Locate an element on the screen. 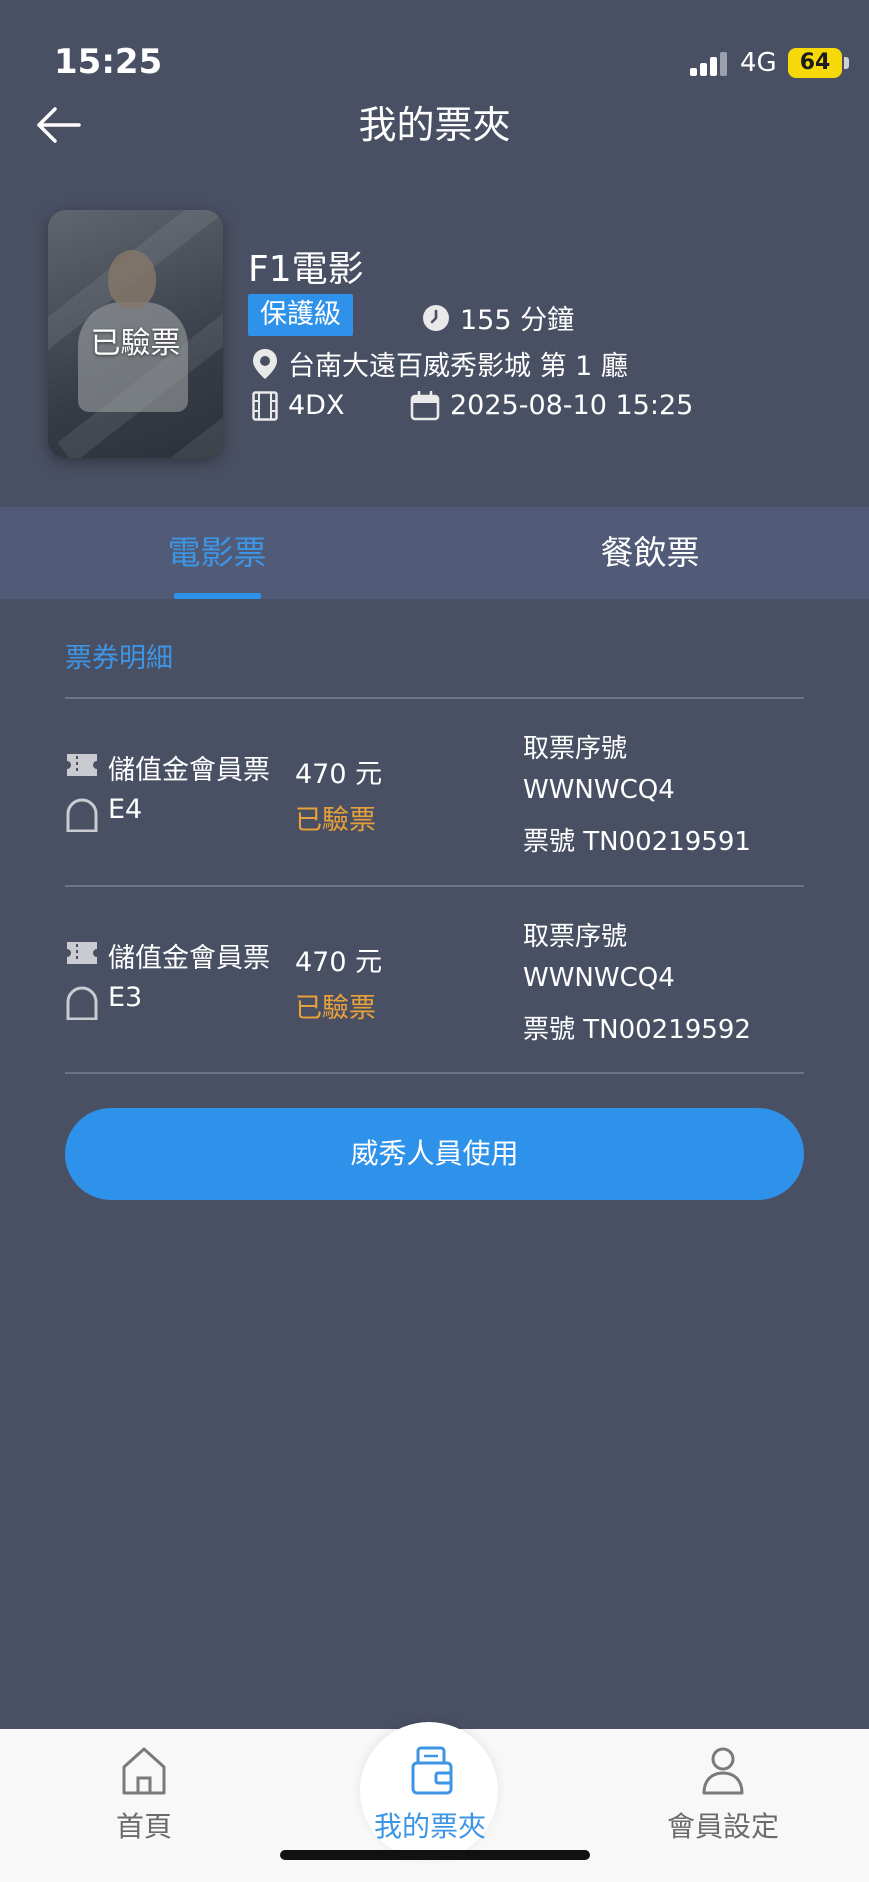 The height and width of the screenshot is (1882, 869). seat-number: E4 is located at coordinates (125, 809).